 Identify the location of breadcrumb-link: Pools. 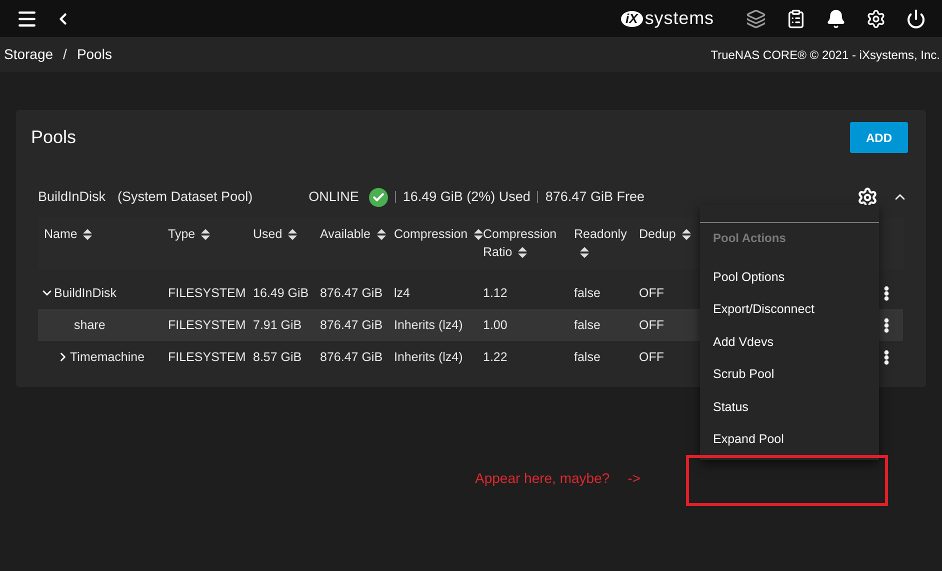
(94, 54).